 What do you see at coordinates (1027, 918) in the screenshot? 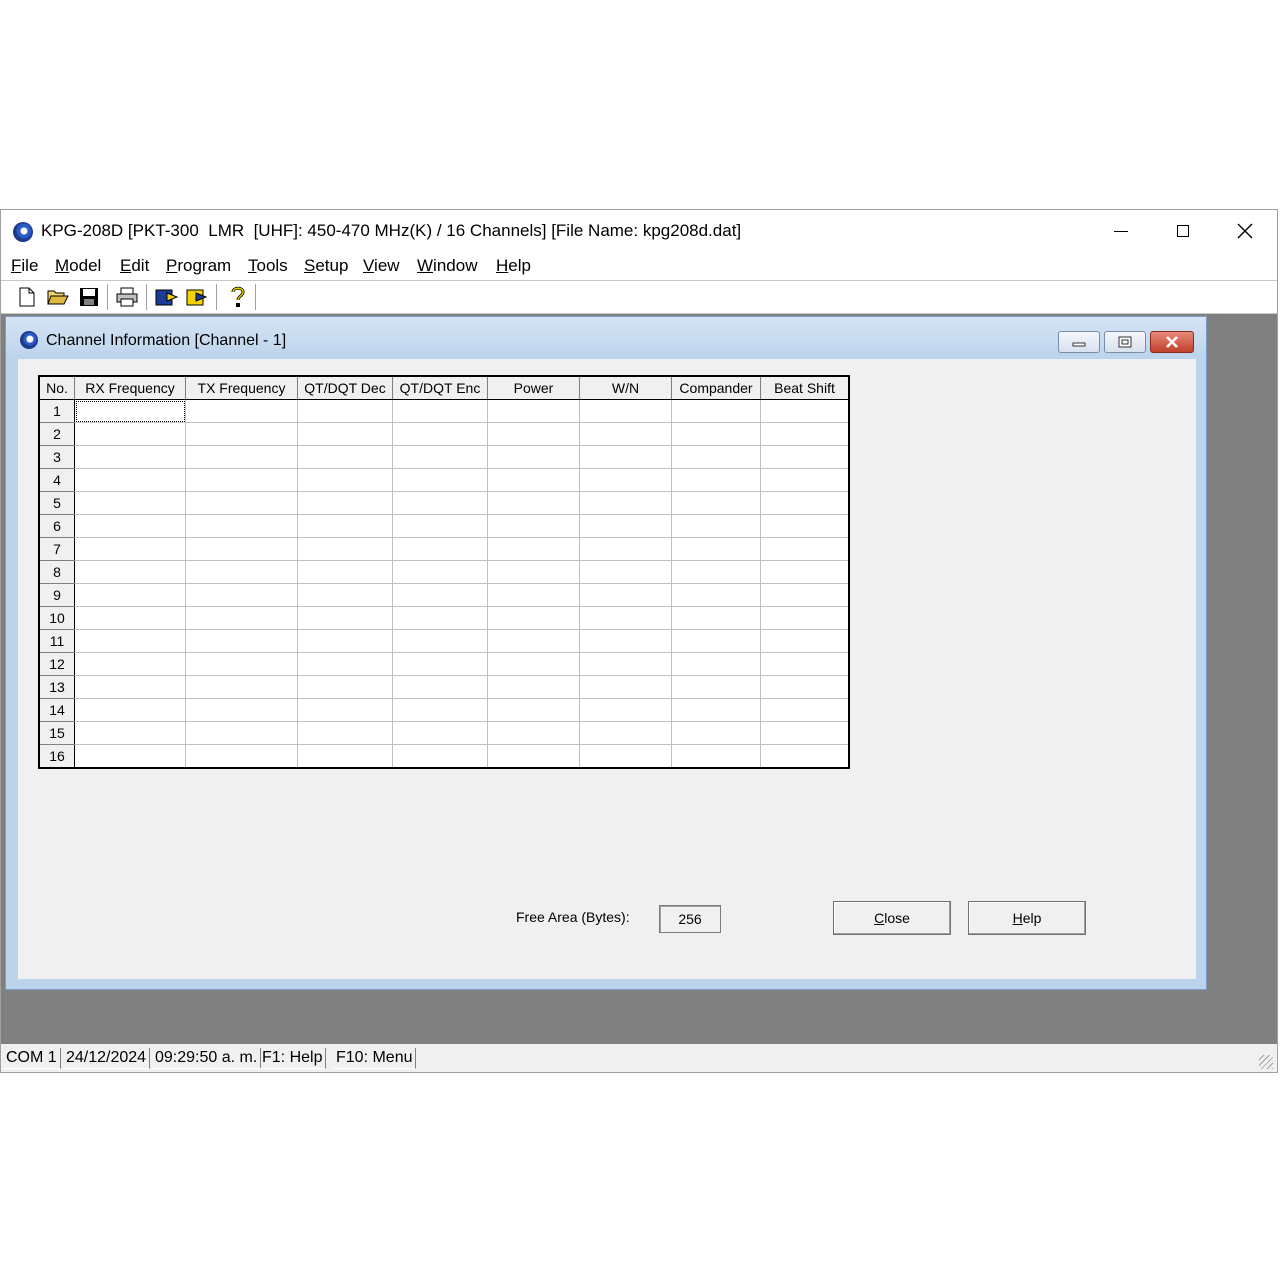
I see `help-dialog-button: Help` at bounding box center [1027, 918].